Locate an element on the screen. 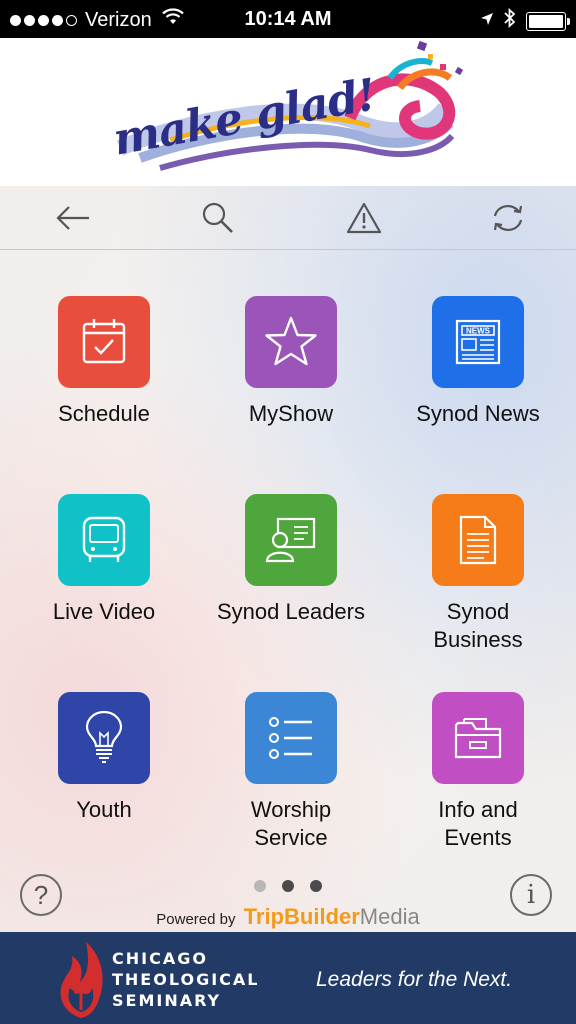 The image size is (576, 1024). seminary-tagline: Leaders for the Next. is located at coordinates (414, 979).